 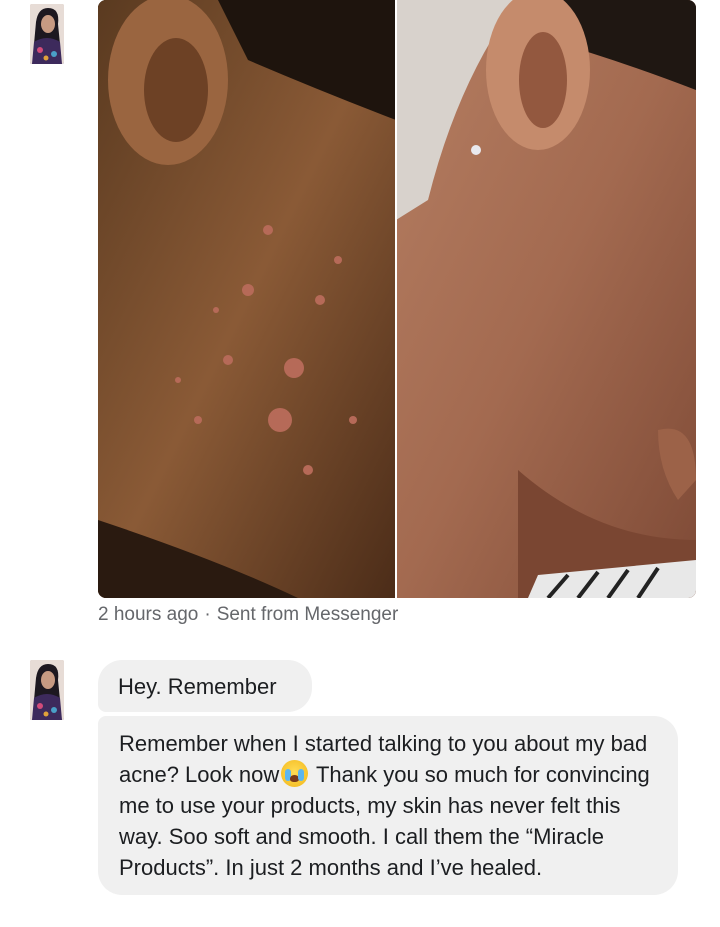 I want to click on timestamp: 2 hours ago, so click(x=148, y=615).